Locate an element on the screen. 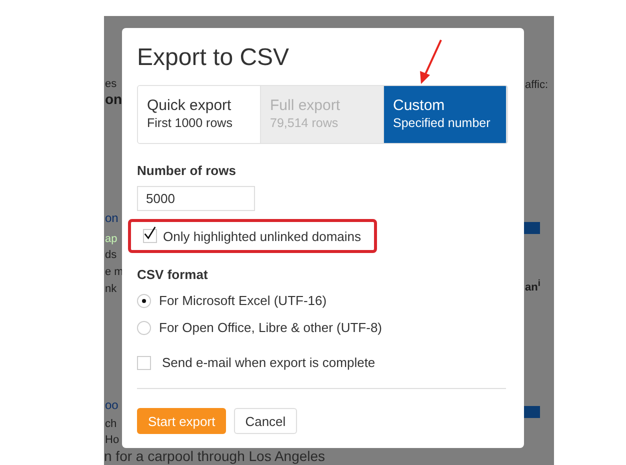 This screenshot has width=626, height=465. format-label: CSV format is located at coordinates (173, 274).